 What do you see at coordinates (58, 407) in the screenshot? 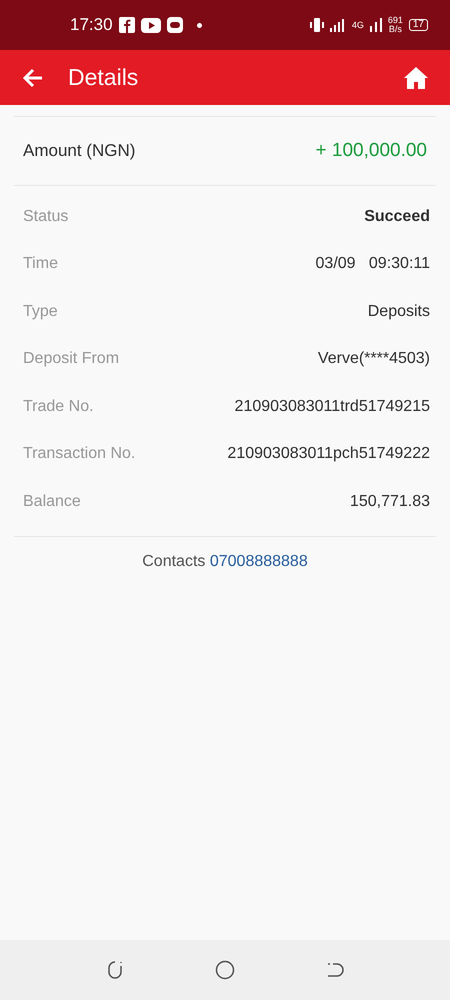
I see `detail-label: Trade No.` at bounding box center [58, 407].